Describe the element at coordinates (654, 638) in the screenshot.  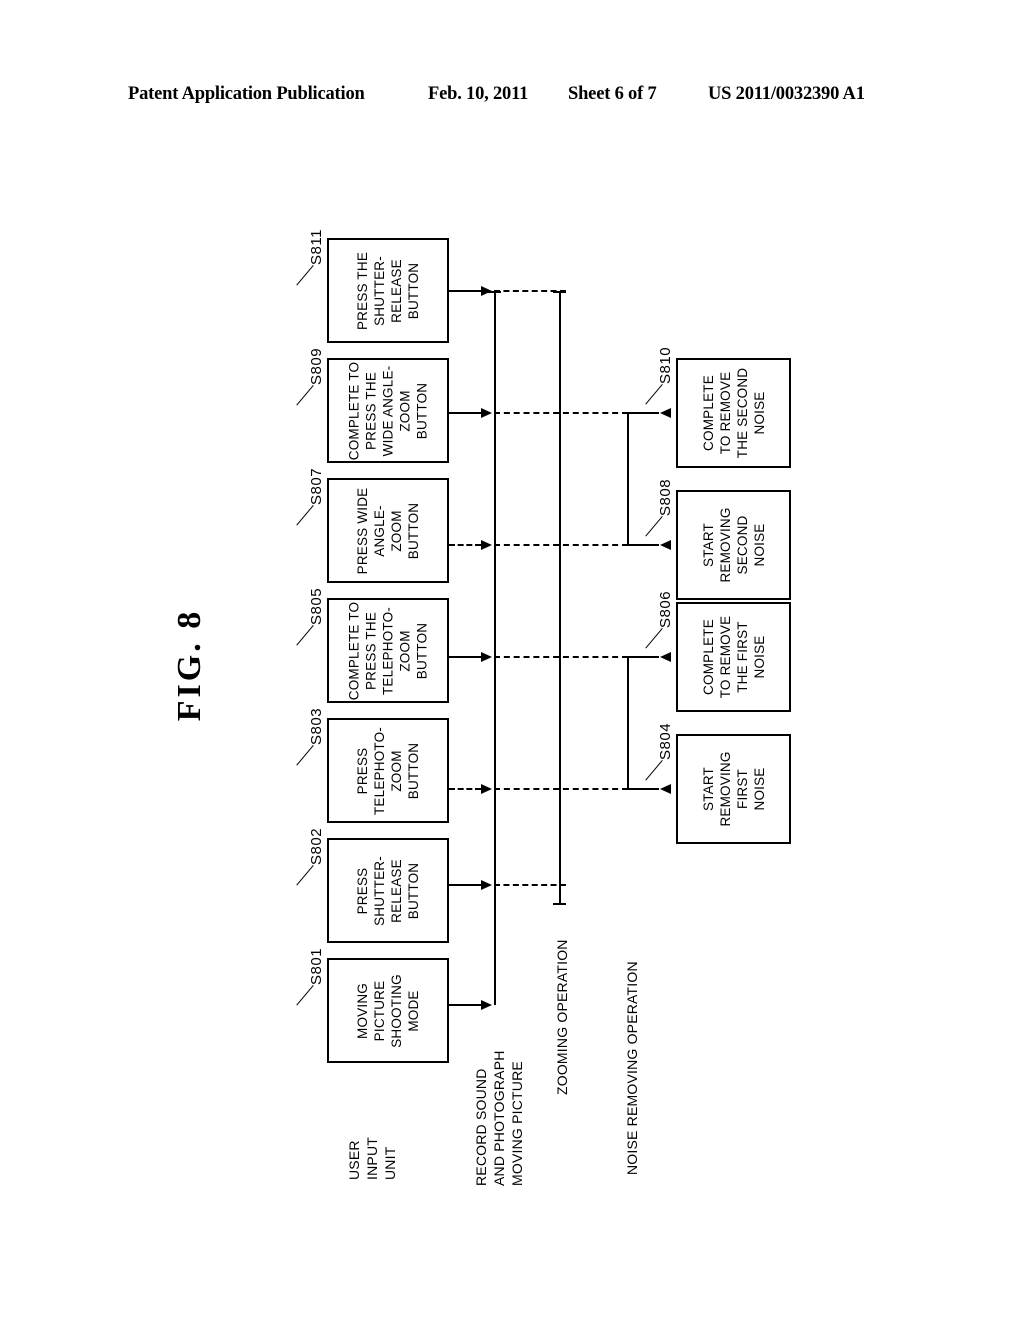
I see `leader-line-s806` at that location.